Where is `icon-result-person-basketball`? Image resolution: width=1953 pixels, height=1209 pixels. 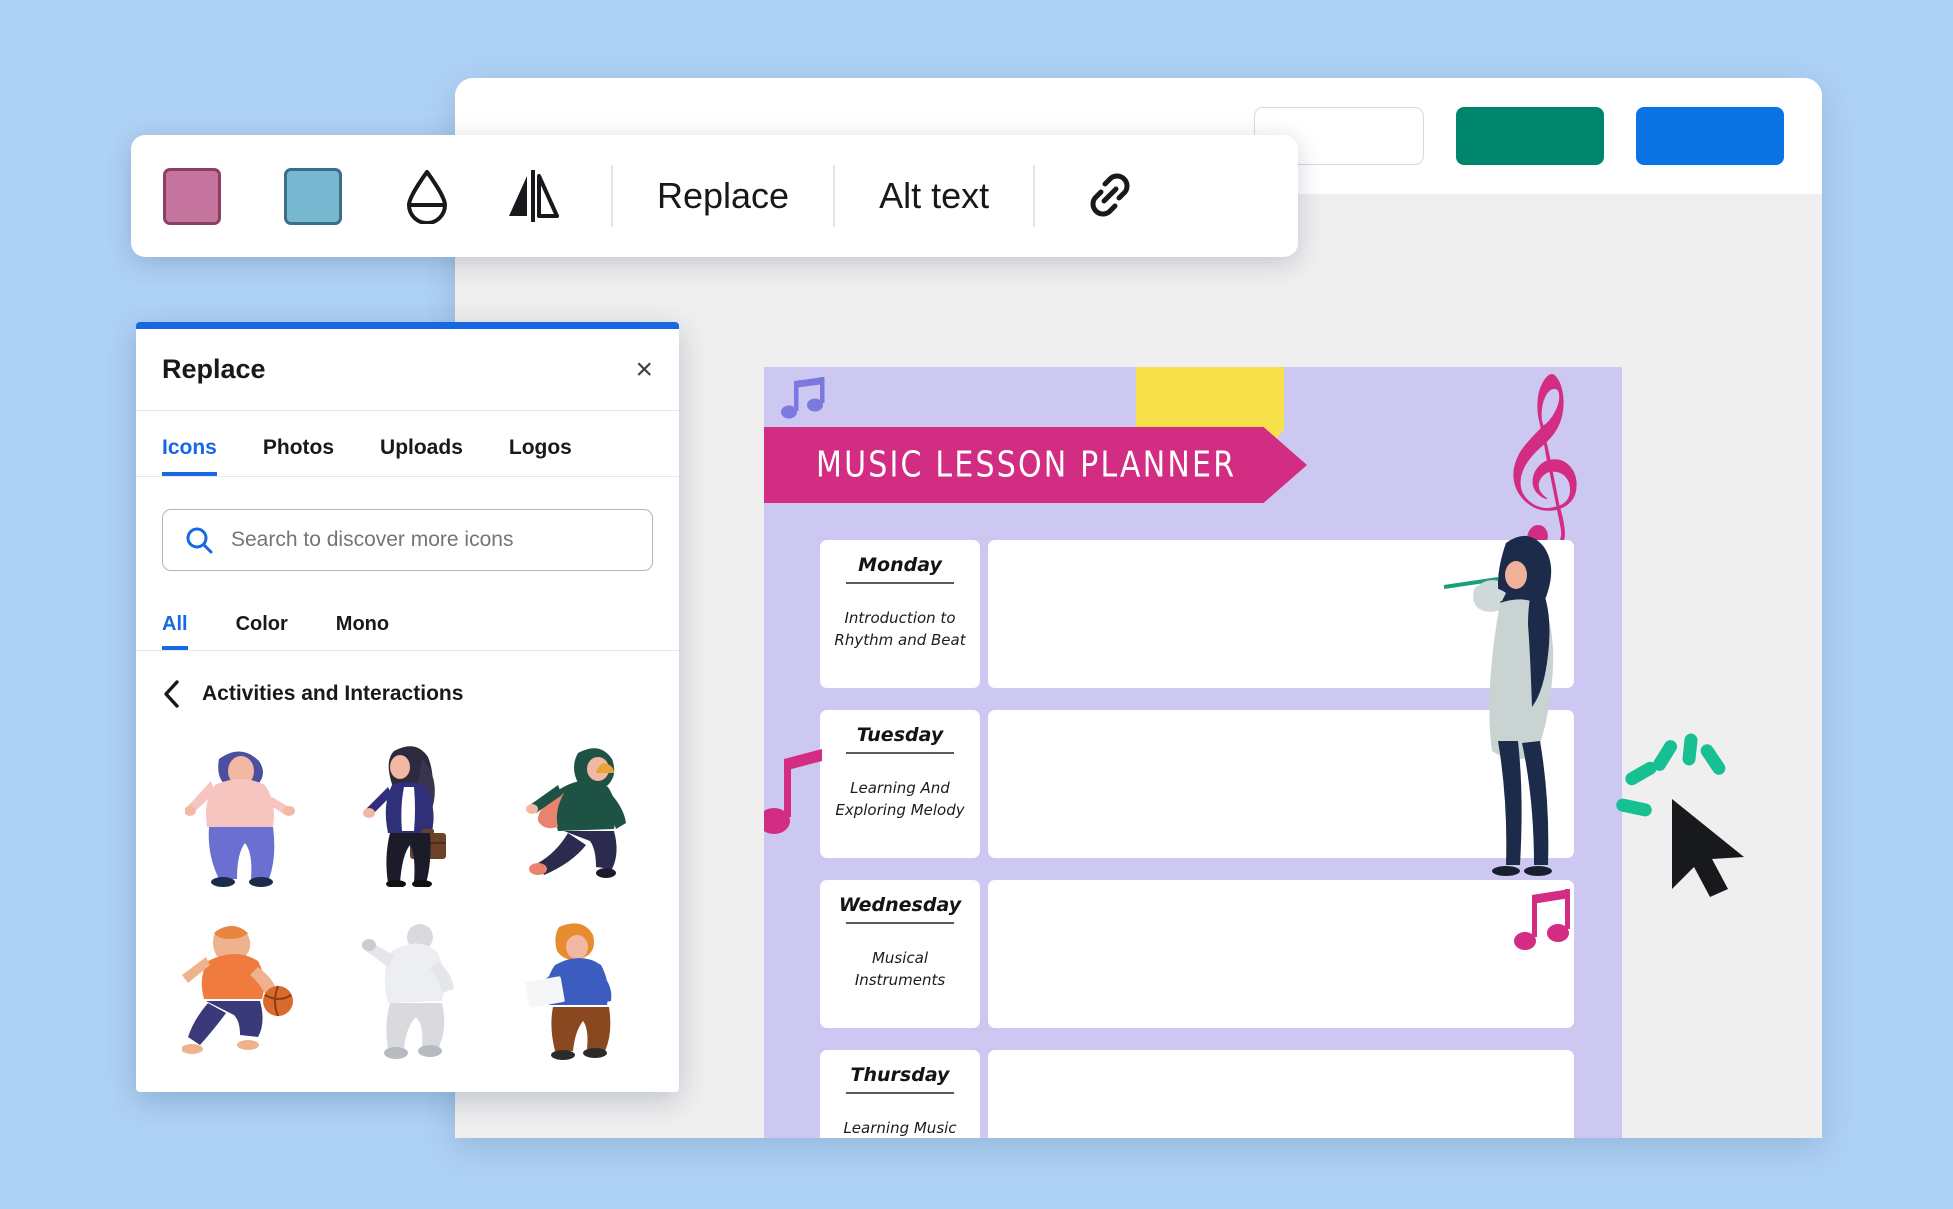
icon-result-person-basketball is located at coordinates (240, 992).